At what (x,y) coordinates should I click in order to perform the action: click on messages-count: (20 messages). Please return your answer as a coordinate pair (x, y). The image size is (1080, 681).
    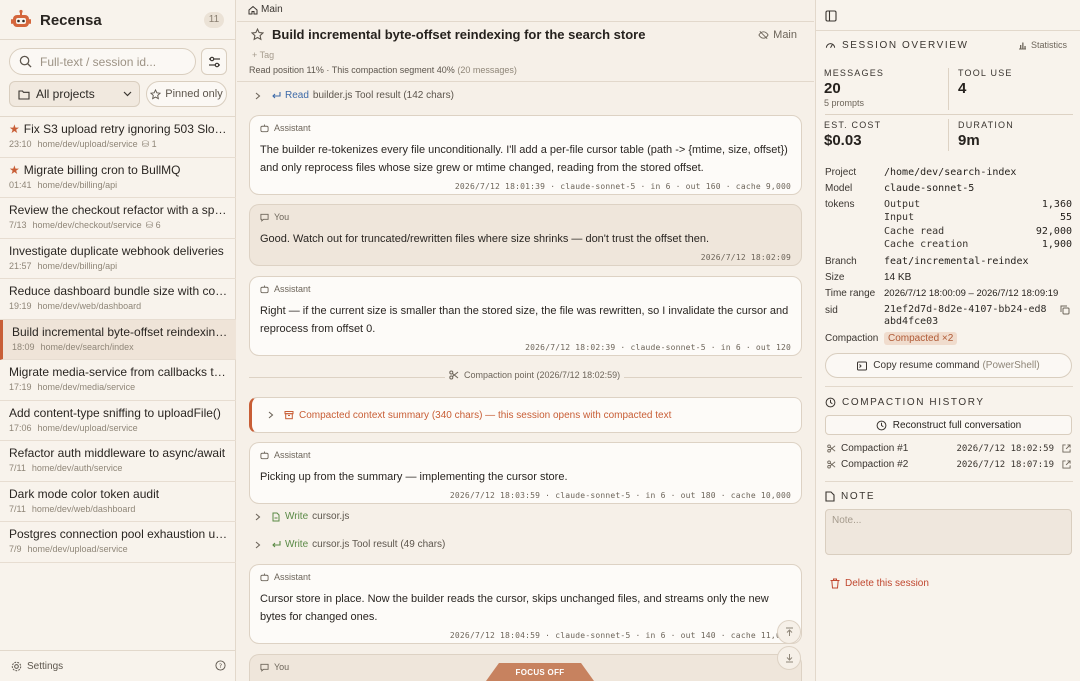
    Looking at the image, I should click on (487, 70).